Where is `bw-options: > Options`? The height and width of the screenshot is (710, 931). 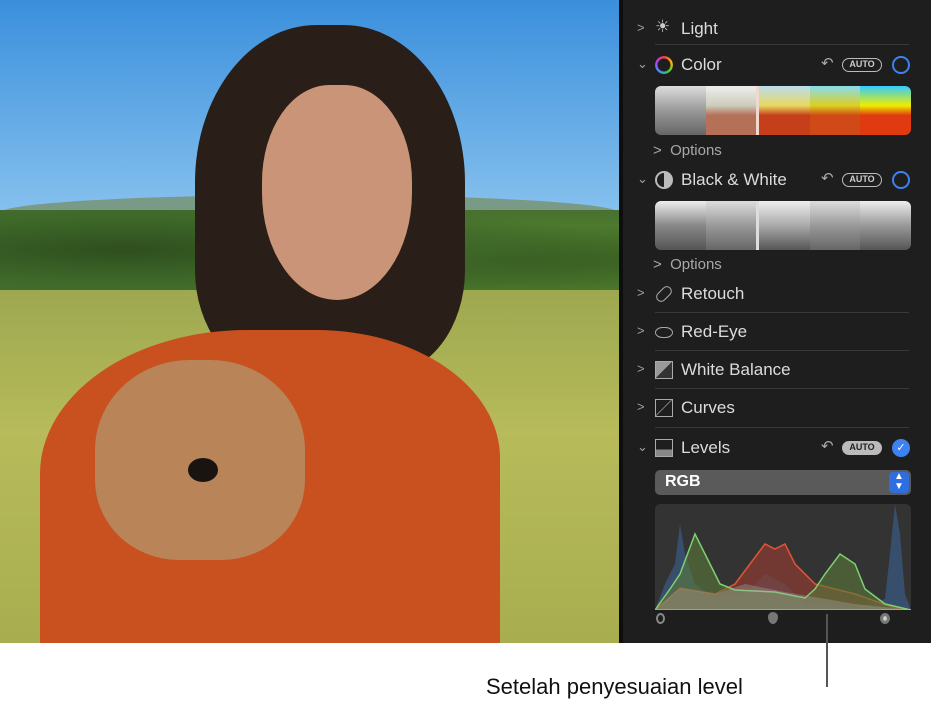
bw-options: > Options is located at coordinates (687, 264).